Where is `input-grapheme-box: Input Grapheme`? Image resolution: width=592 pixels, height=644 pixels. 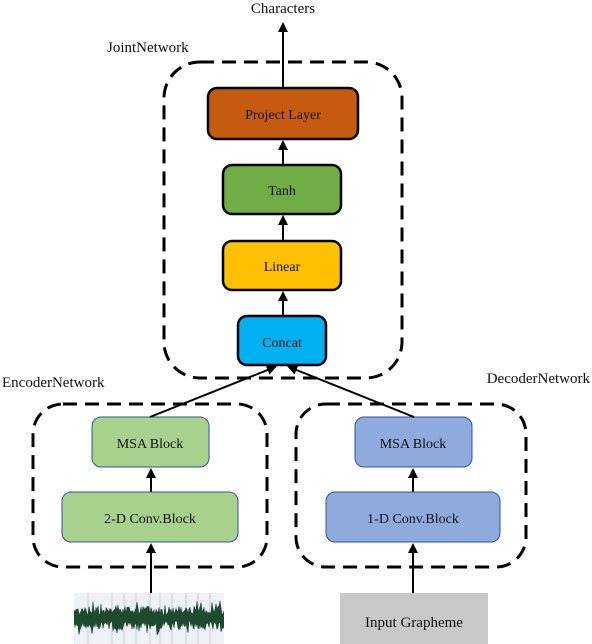 input-grapheme-box: Input Grapheme is located at coordinates (414, 618).